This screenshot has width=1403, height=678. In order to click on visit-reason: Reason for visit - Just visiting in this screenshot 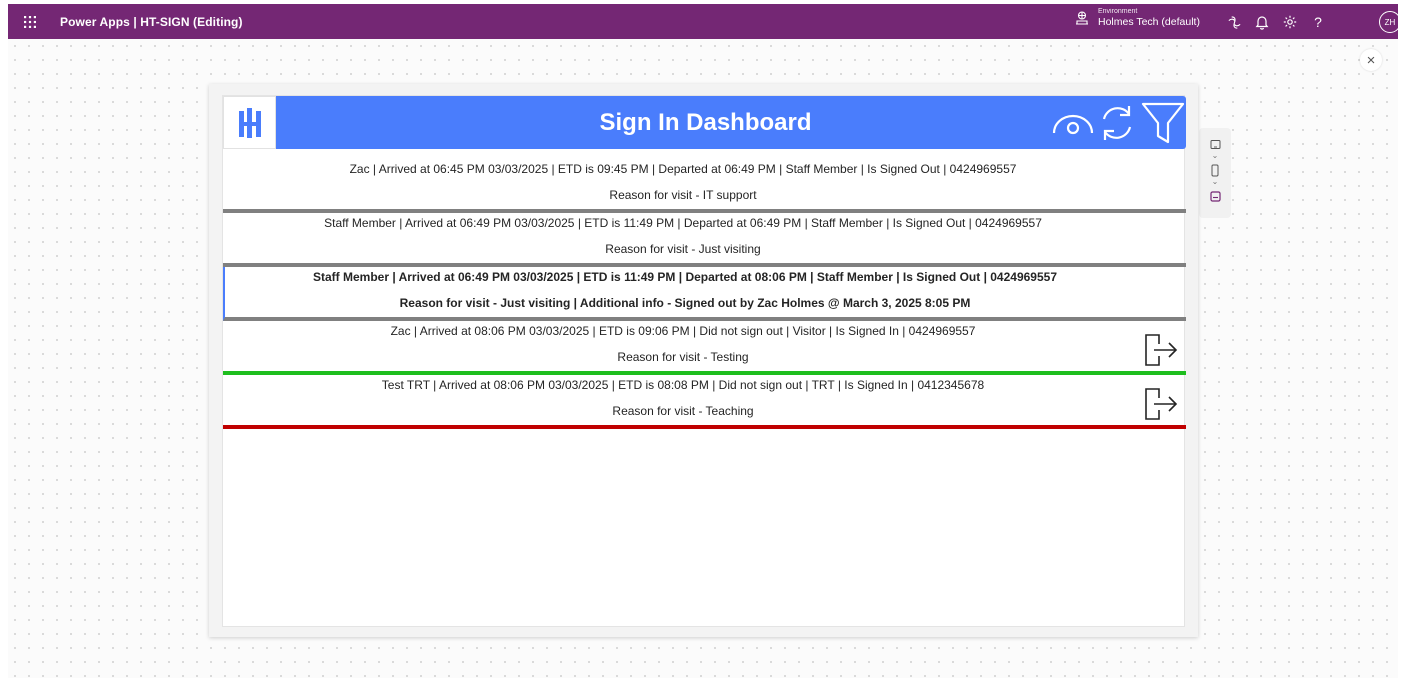, I will do `click(683, 249)`.